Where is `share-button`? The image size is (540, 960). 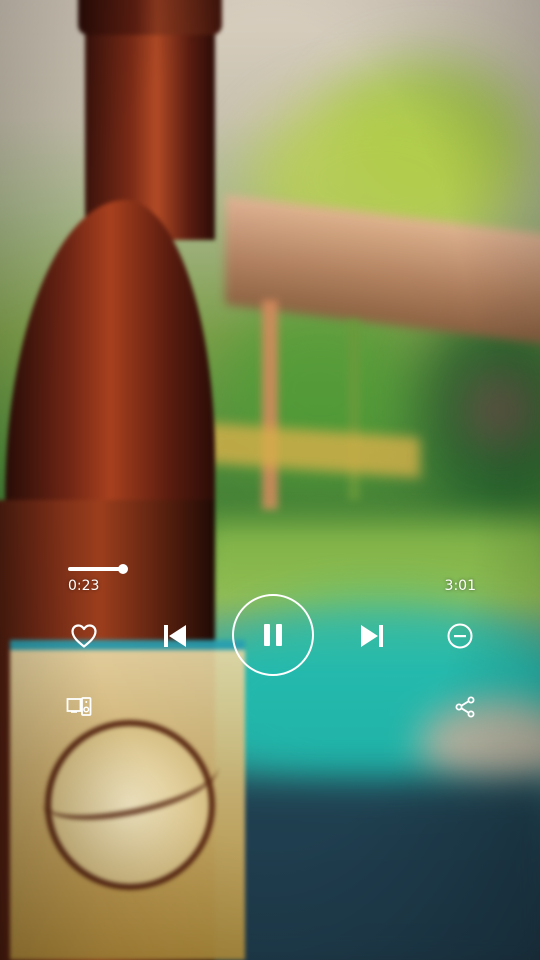
share-button is located at coordinates (465, 707).